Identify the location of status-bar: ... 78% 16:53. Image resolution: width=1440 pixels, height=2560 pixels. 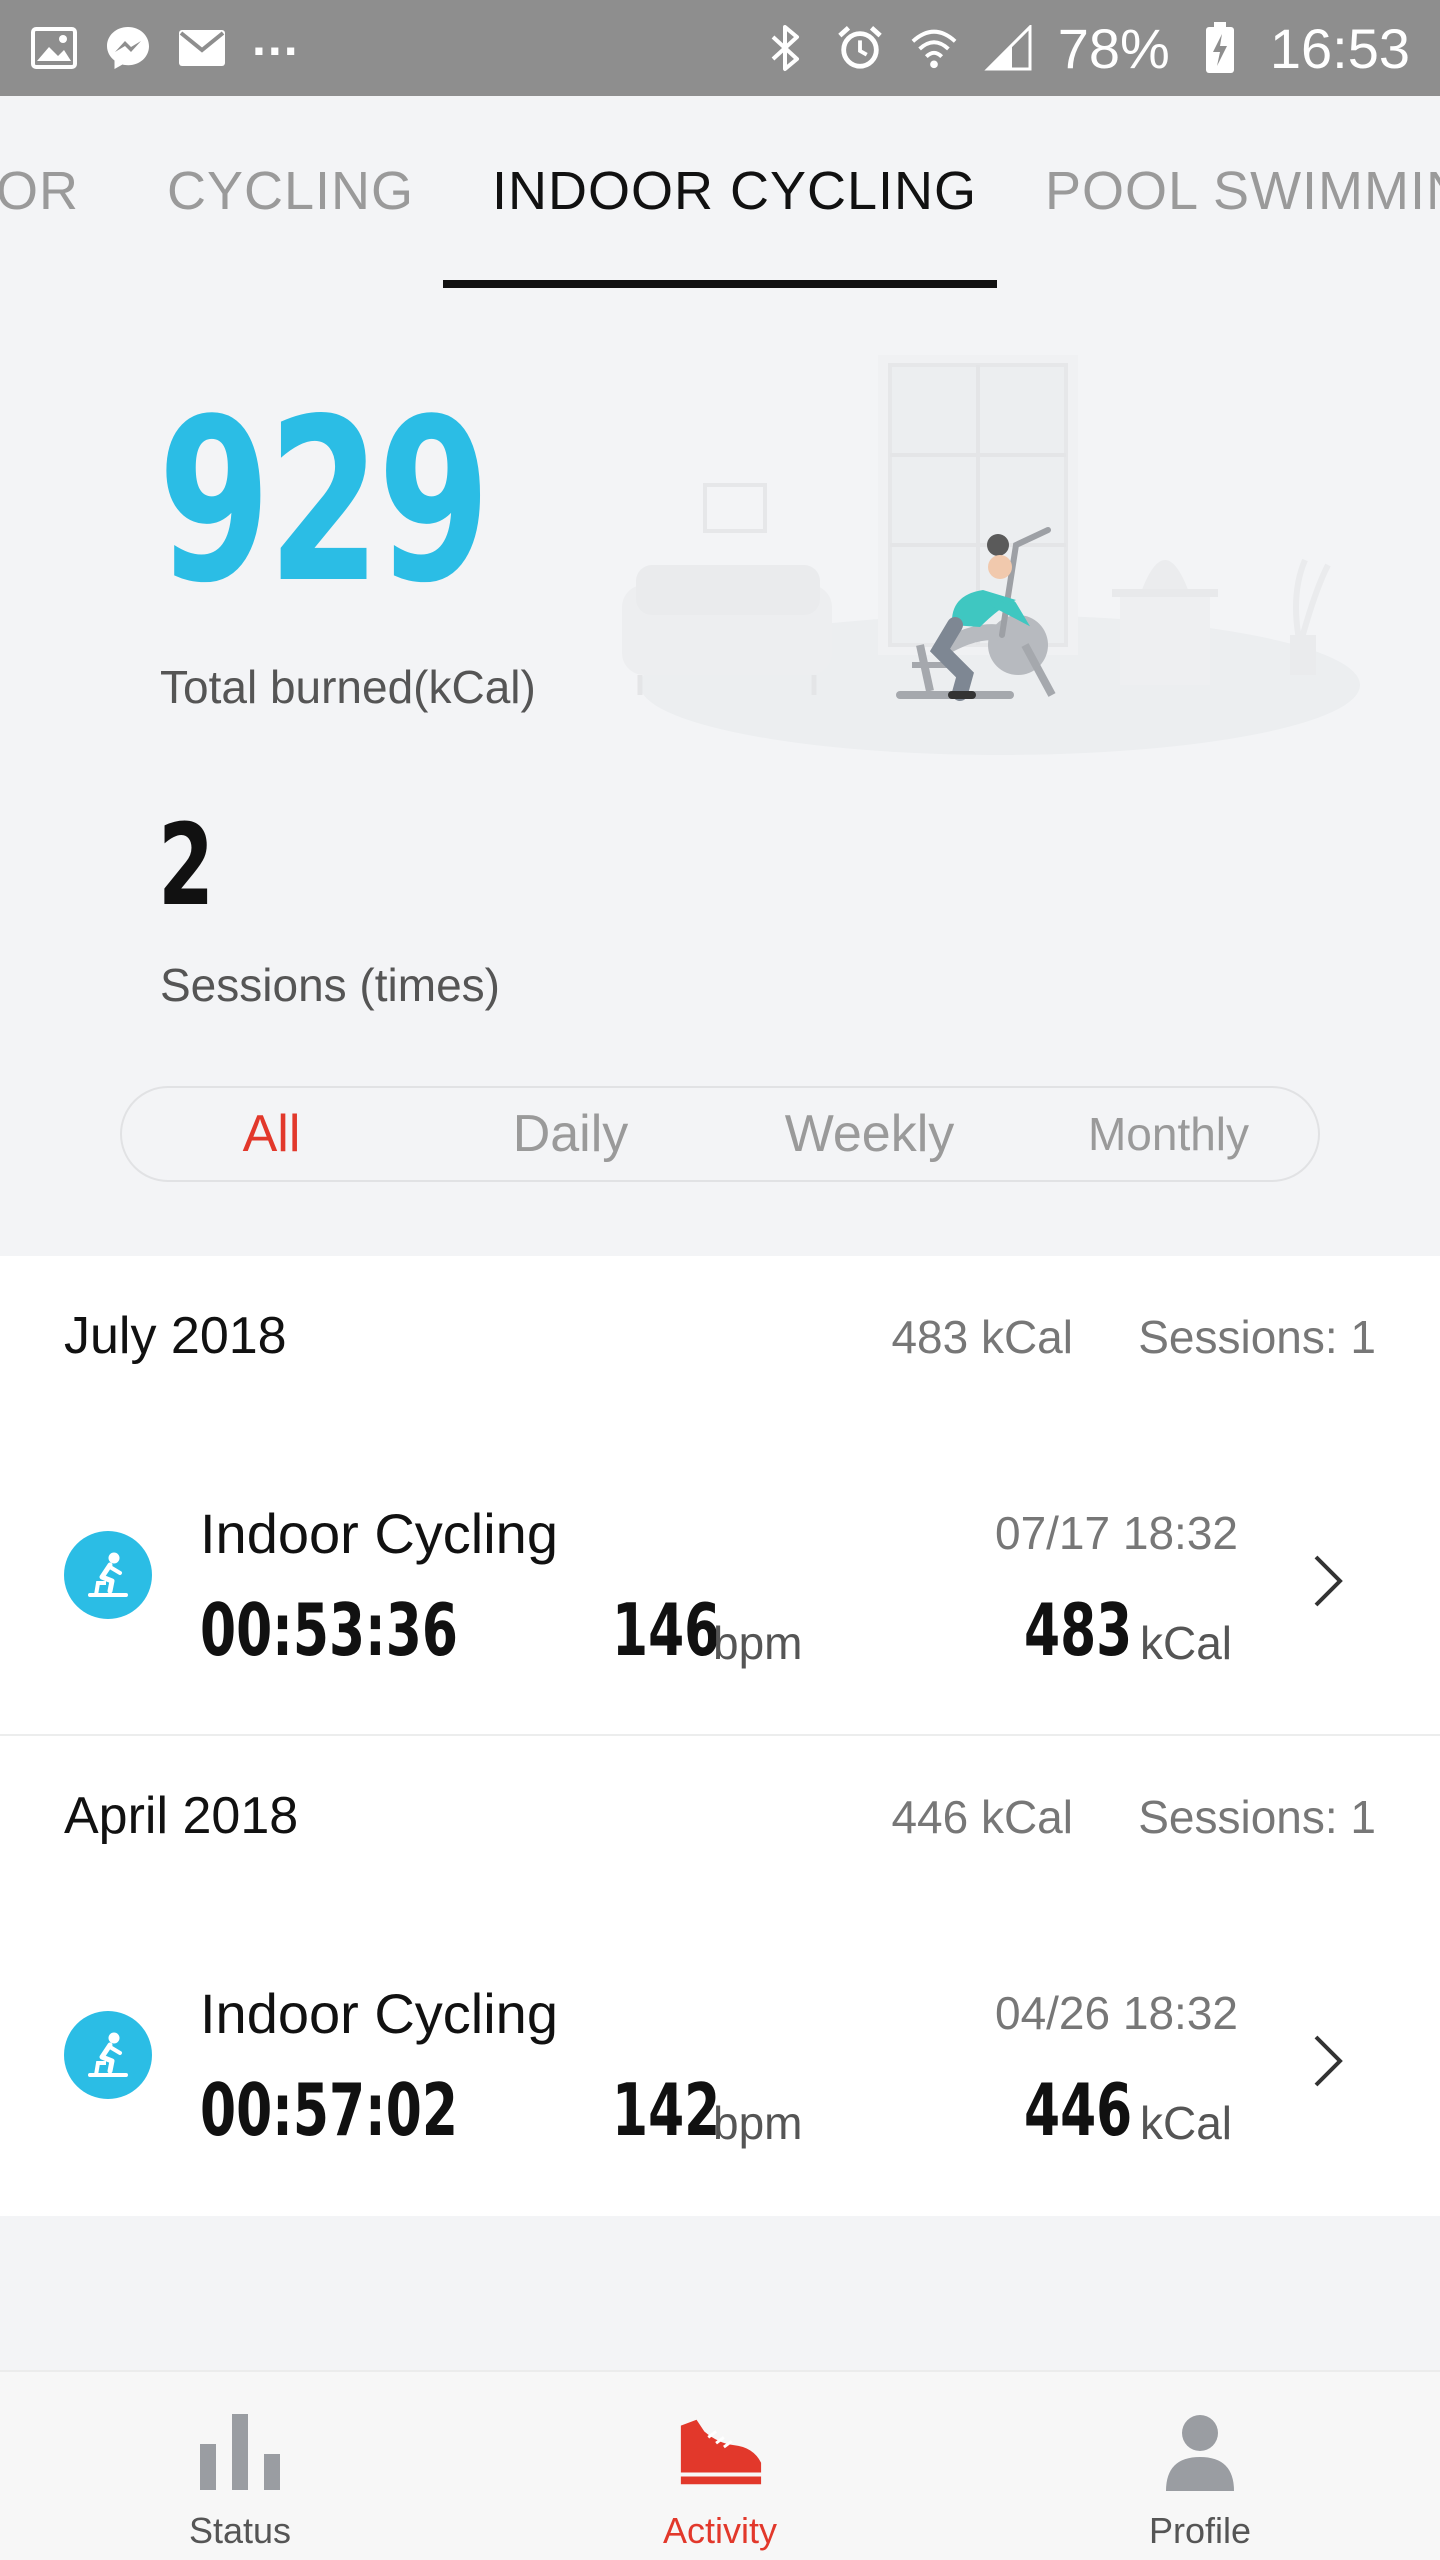
(720, 48).